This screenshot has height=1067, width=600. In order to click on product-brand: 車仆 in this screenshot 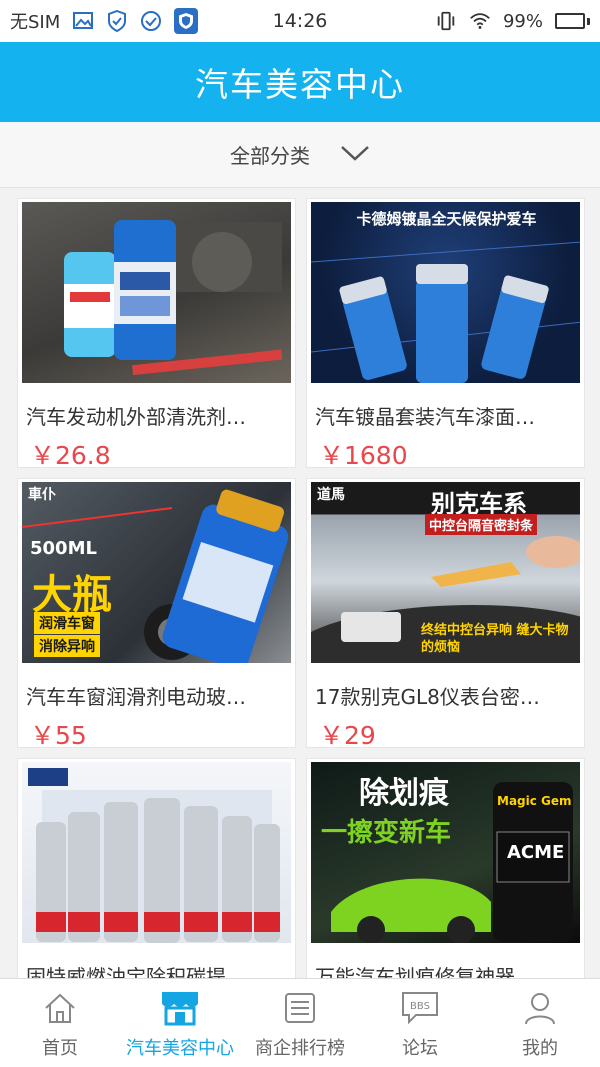, I will do `click(42, 495)`.